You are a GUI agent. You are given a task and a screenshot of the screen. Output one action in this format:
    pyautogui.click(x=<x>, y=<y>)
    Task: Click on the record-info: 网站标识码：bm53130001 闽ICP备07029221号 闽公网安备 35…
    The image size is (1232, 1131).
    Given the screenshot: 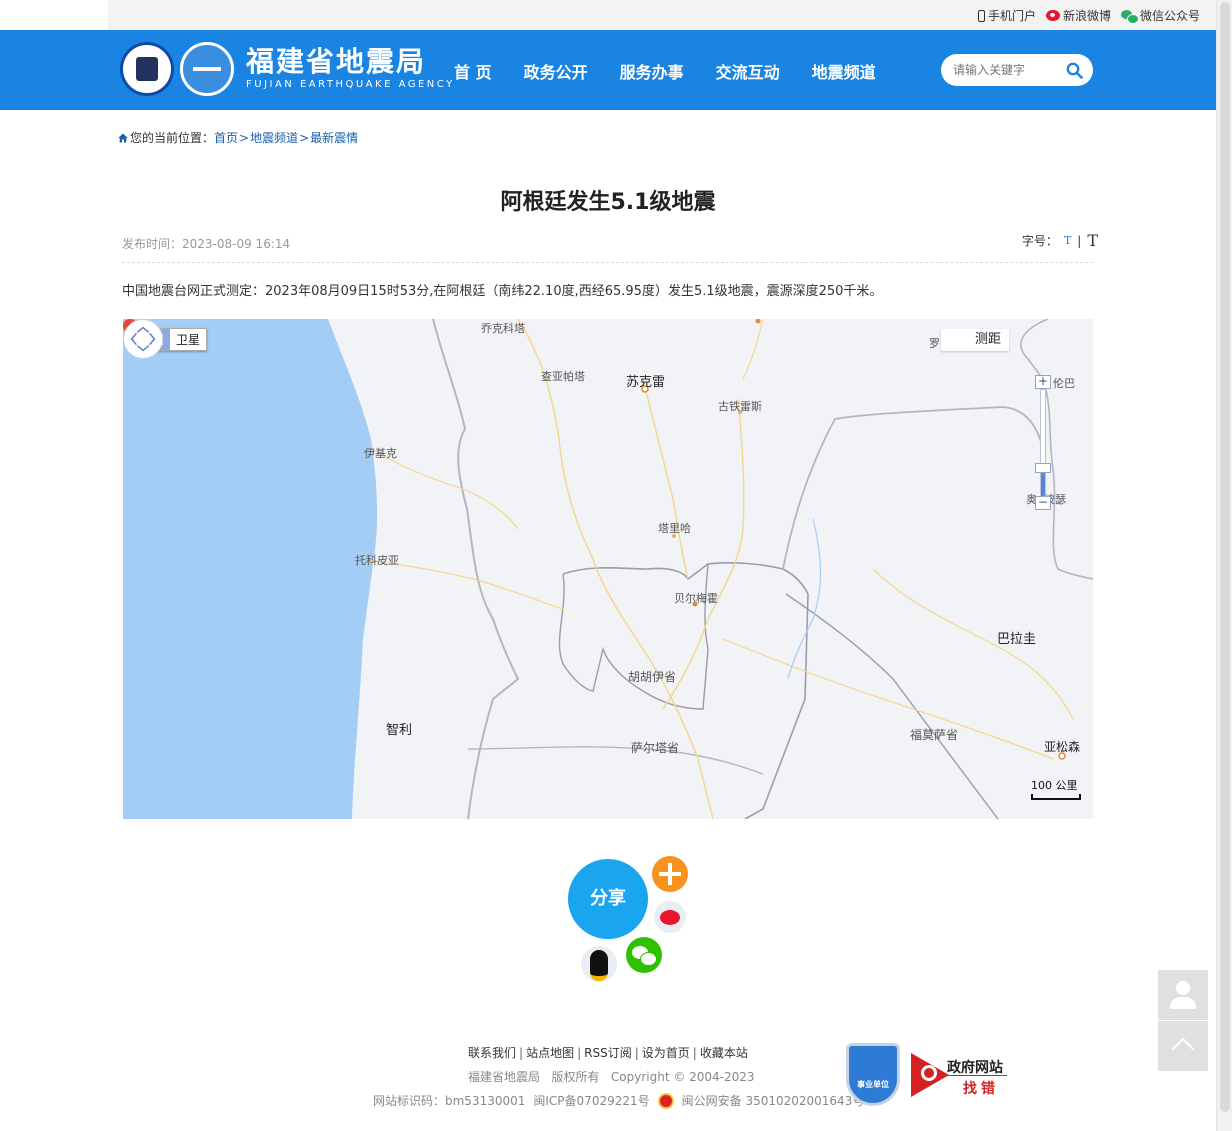 What is the action you would take?
    pyautogui.click(x=618, y=1100)
    